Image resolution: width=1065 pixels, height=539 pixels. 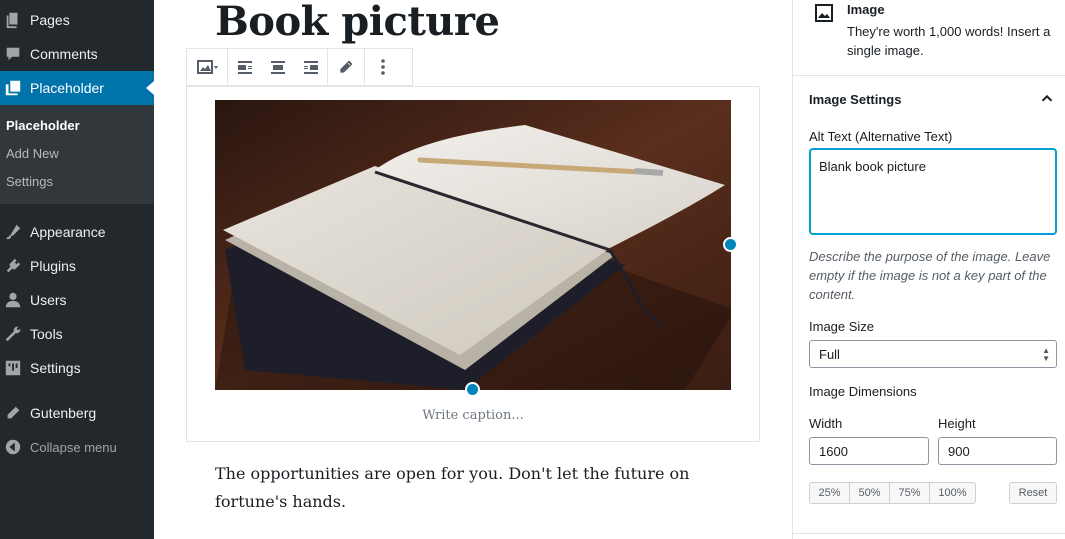 I want to click on sidebar-item-label: Appearance, so click(x=68, y=232).